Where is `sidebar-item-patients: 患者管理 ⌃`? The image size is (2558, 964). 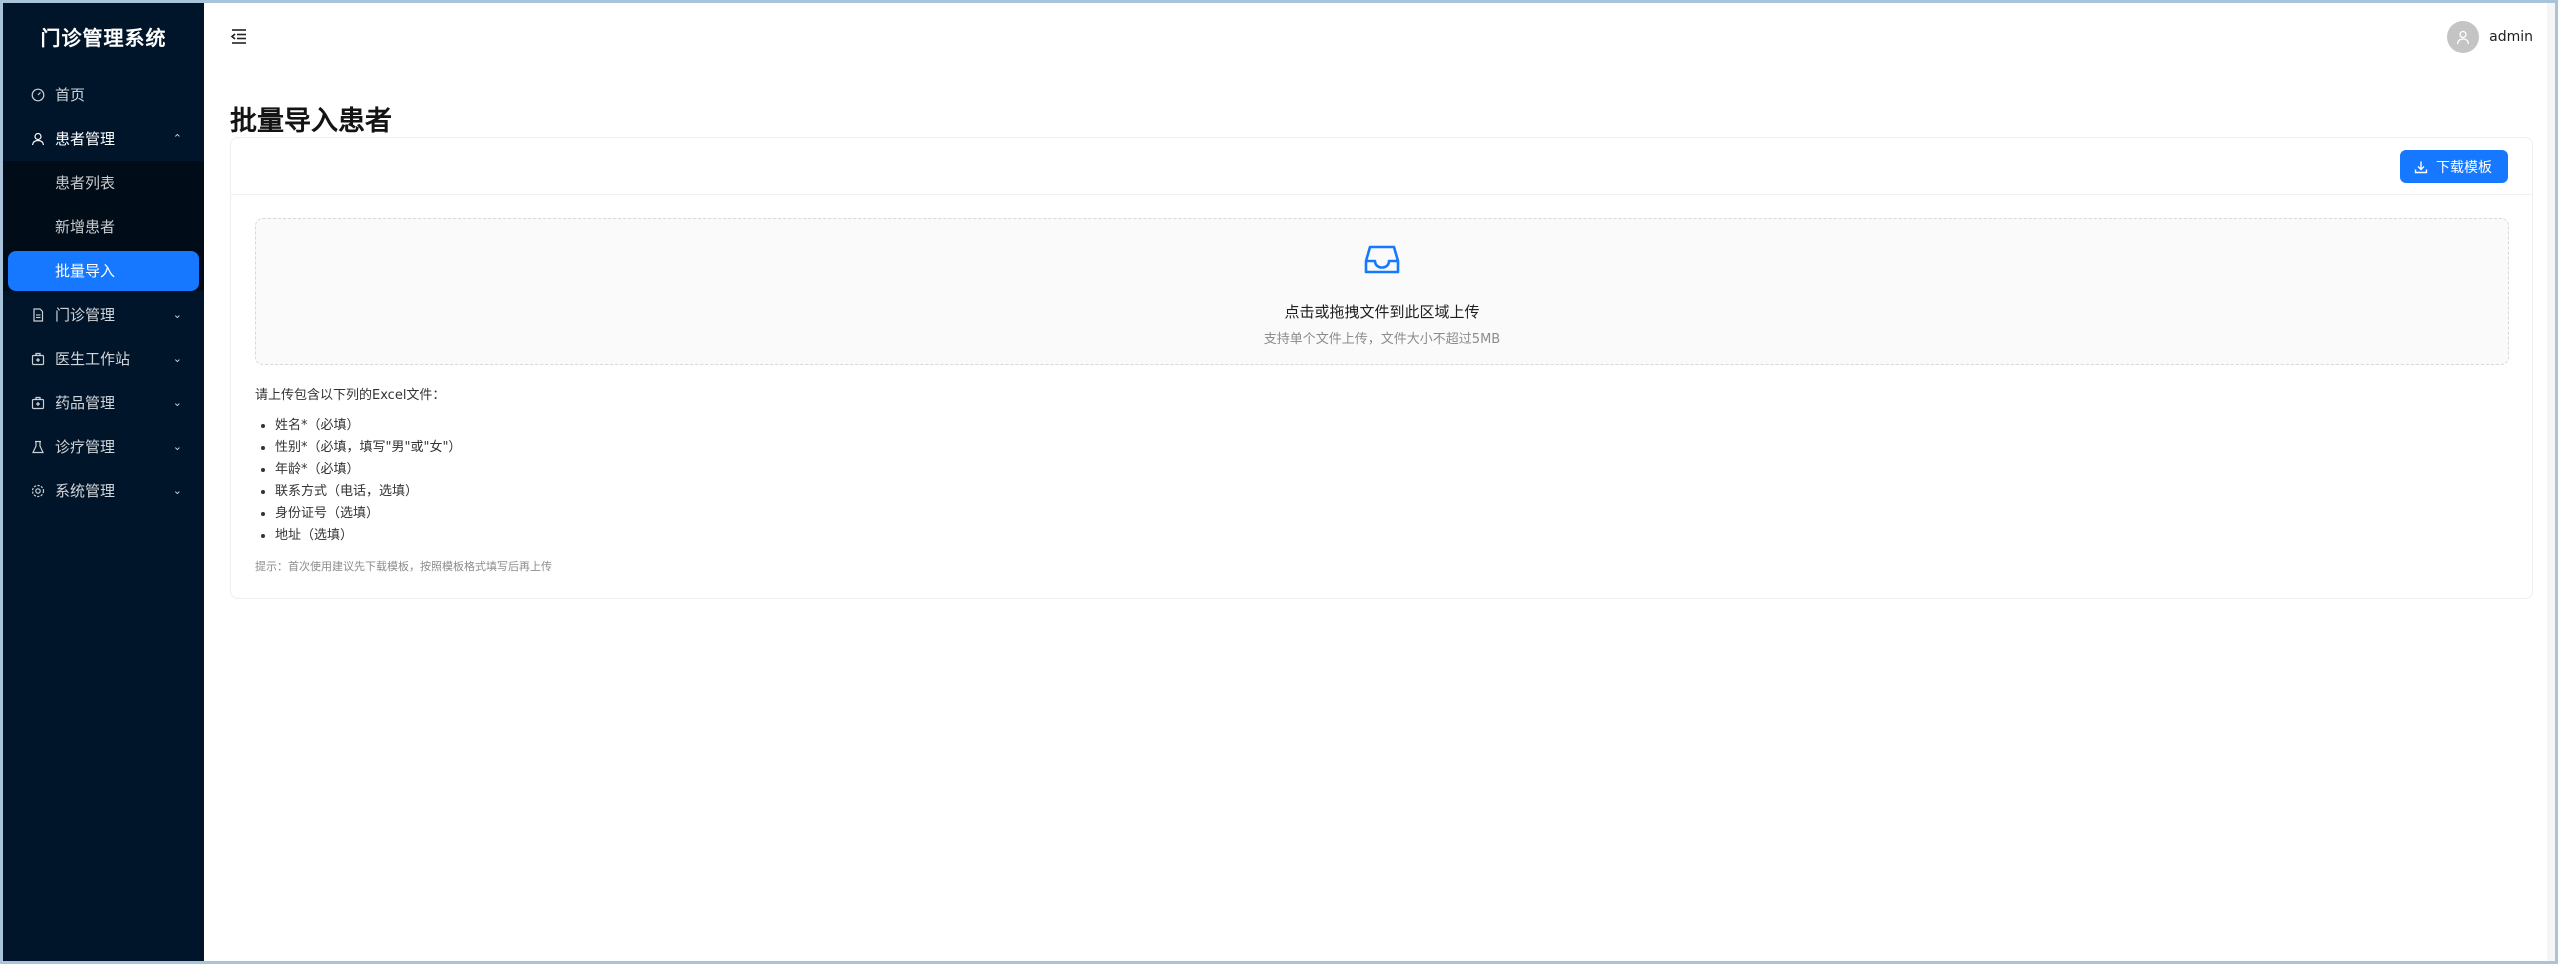 sidebar-item-patients: 患者管理 ⌃ is located at coordinates (103, 139).